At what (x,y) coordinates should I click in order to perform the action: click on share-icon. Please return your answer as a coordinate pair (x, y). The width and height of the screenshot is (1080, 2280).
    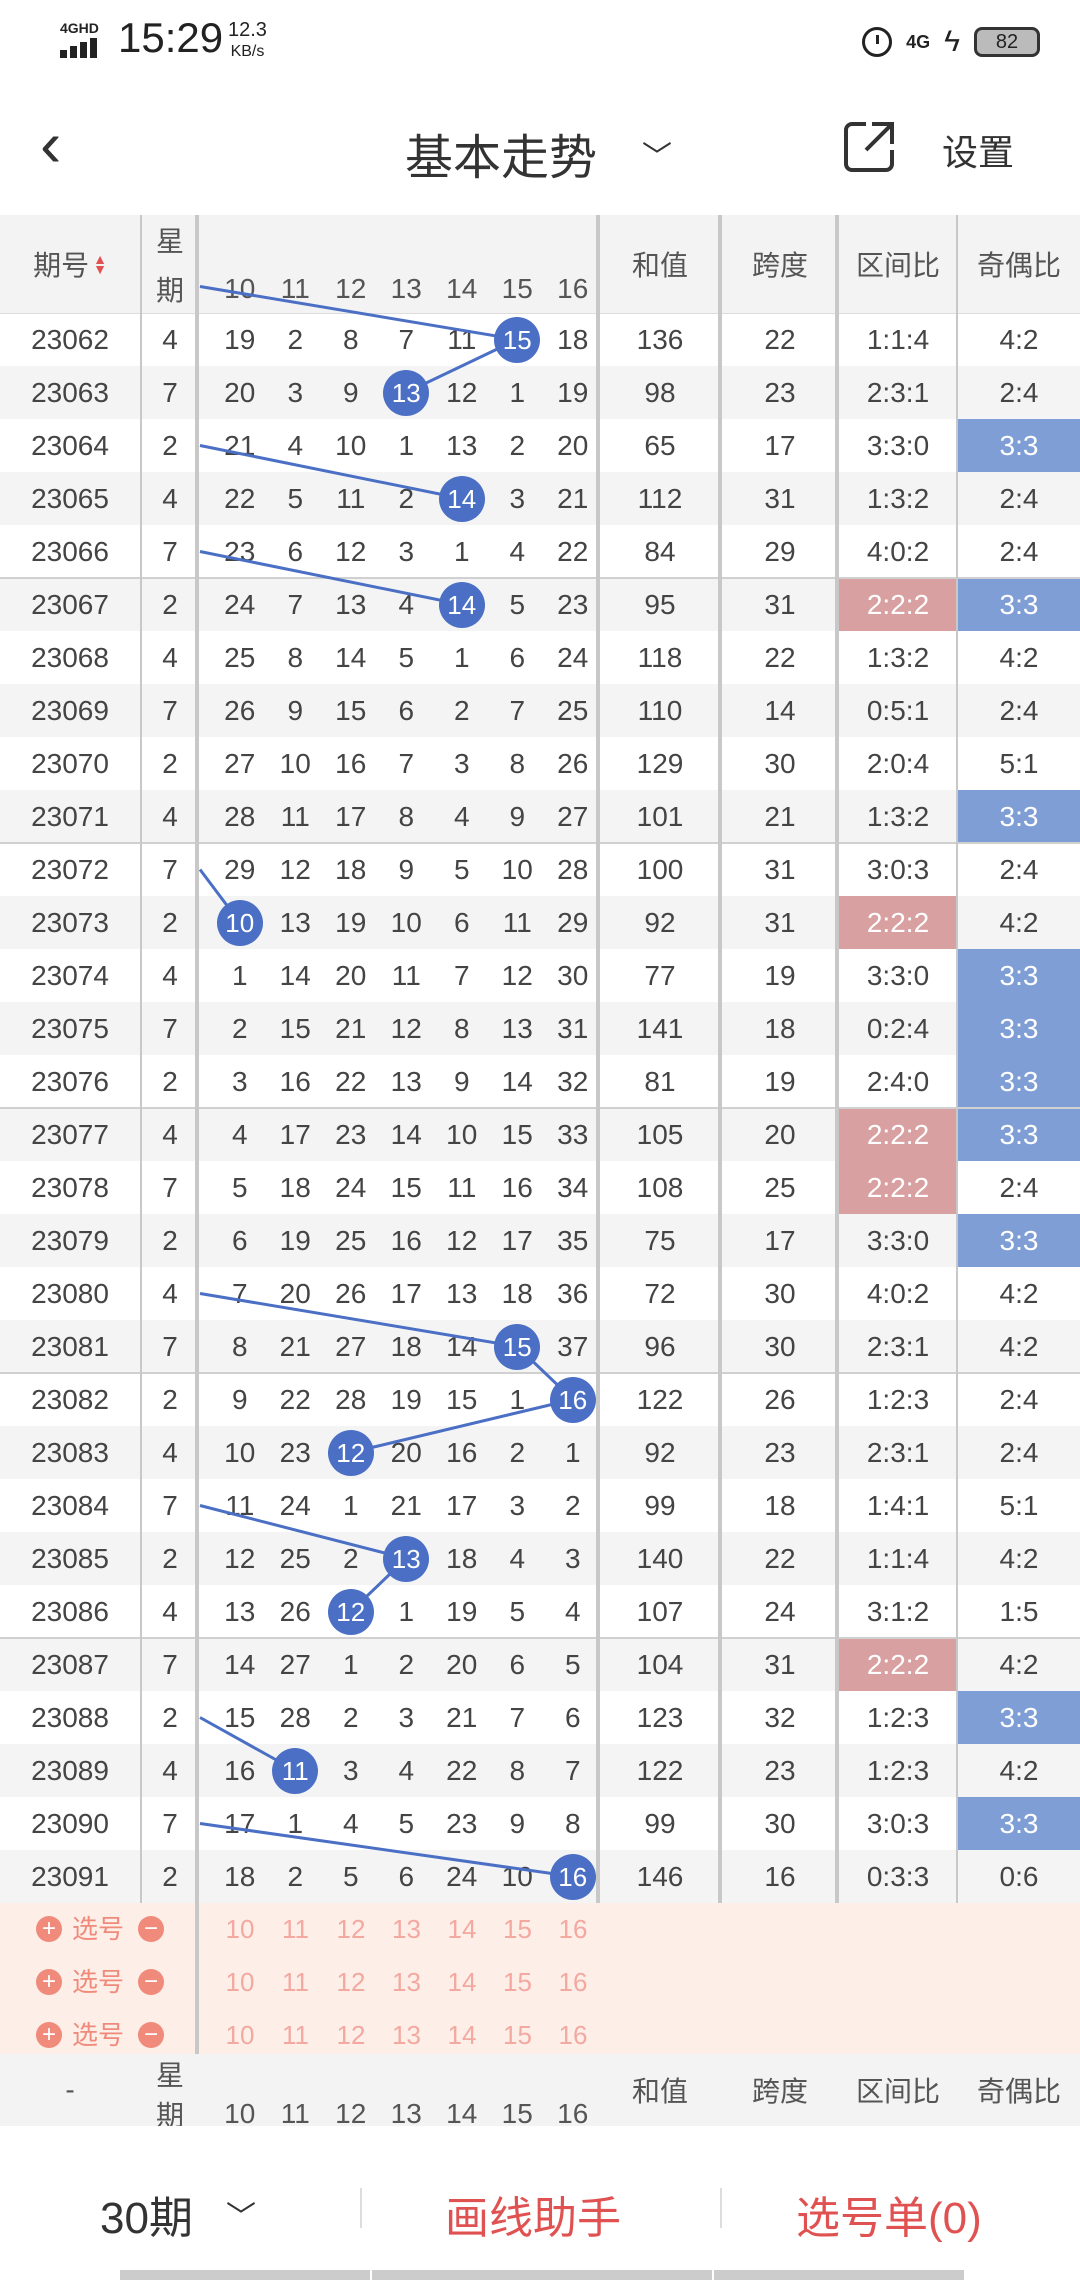
    Looking at the image, I should click on (870, 146).